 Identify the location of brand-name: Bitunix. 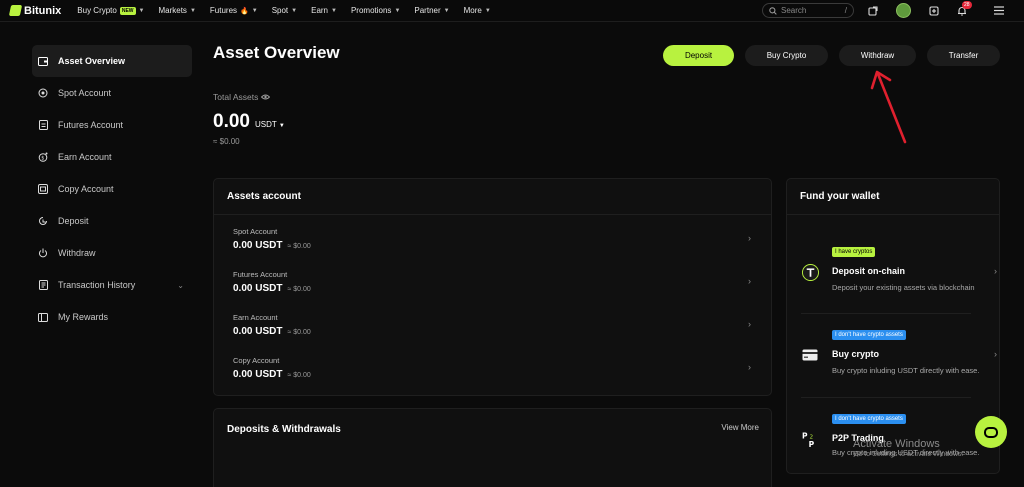
(43, 10).